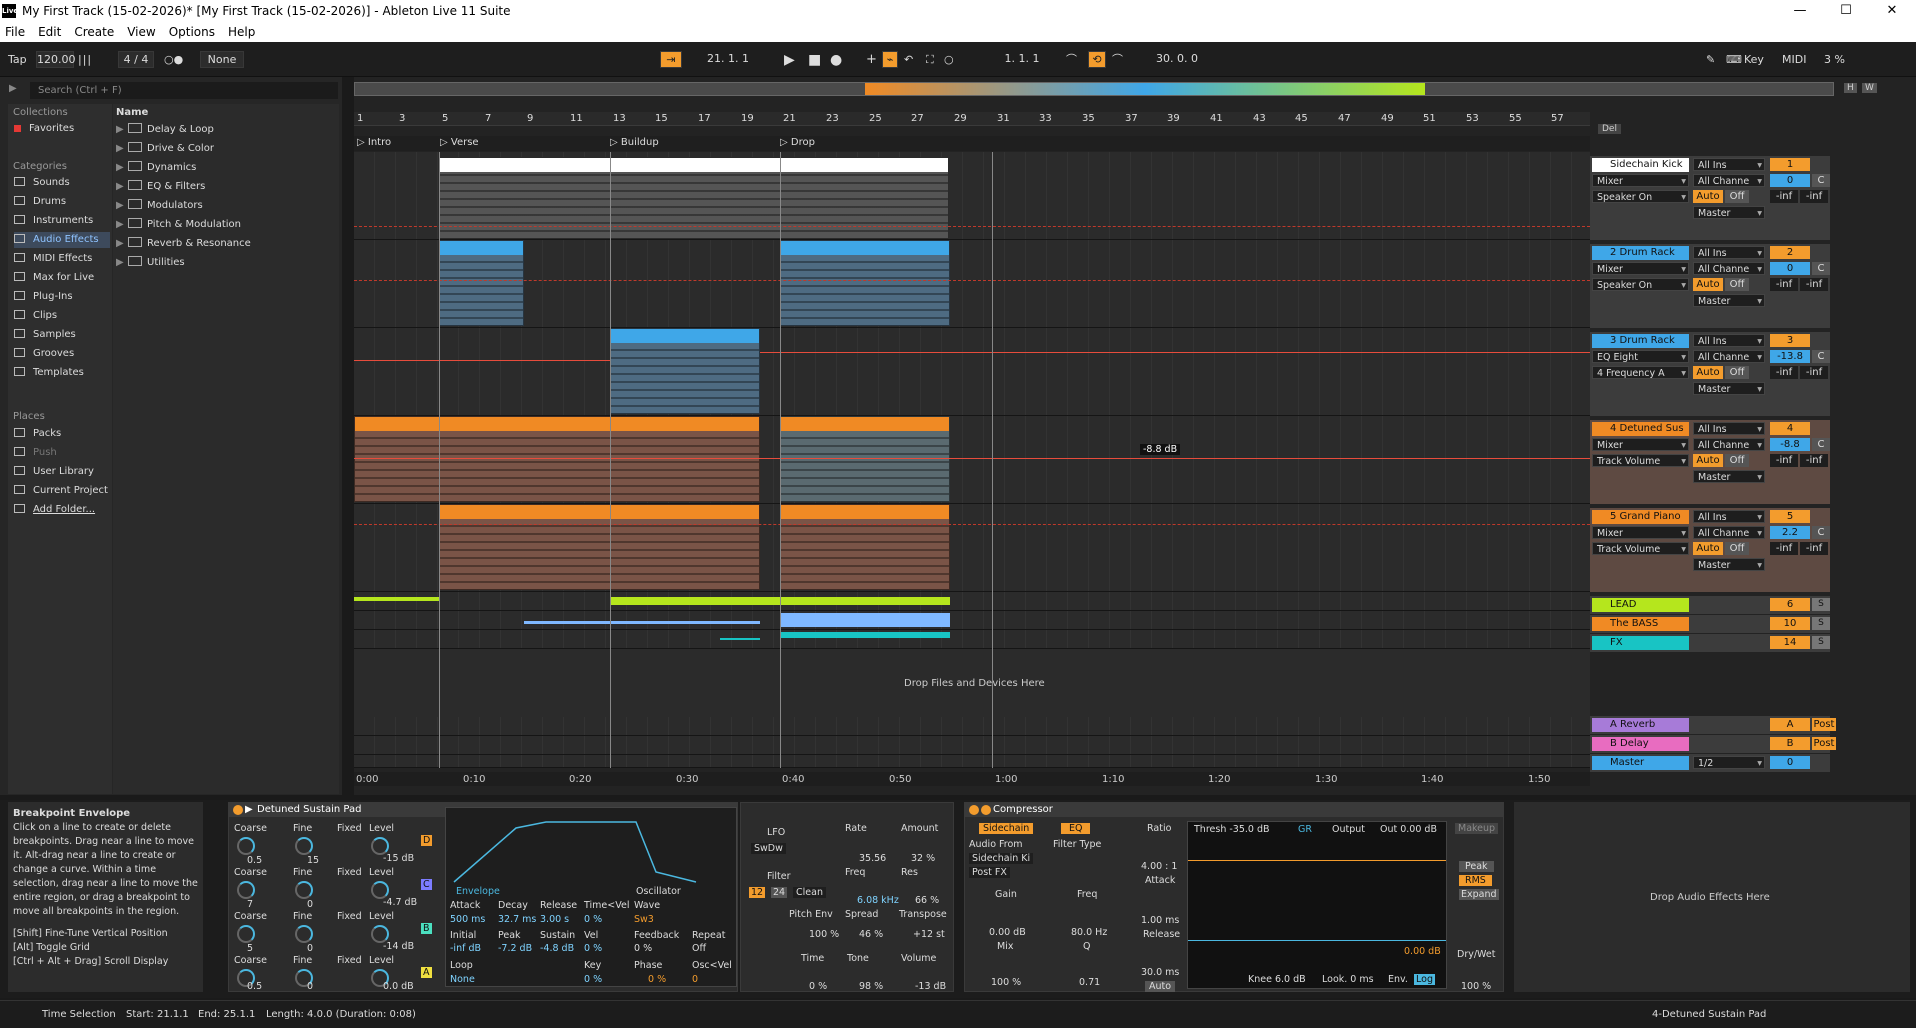 This screenshot has height=1028, width=1916. Describe the element at coordinates (1640, 461) in the screenshot. I see `parameter-select: Track Volume` at that location.